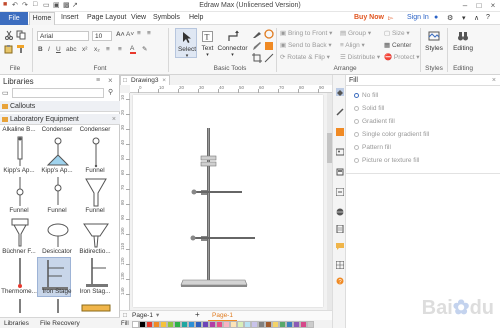 The width and height of the screenshot is (500, 328). What do you see at coordinates (20, 152) in the screenshot?
I see `alkaline-burette-symbol` at bounding box center [20, 152].